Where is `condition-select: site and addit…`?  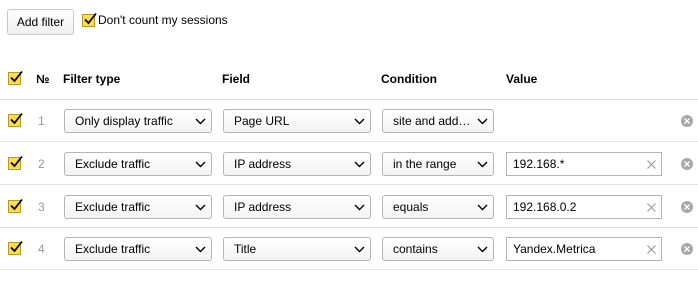
condition-select: site and addit… is located at coordinates (438, 121).